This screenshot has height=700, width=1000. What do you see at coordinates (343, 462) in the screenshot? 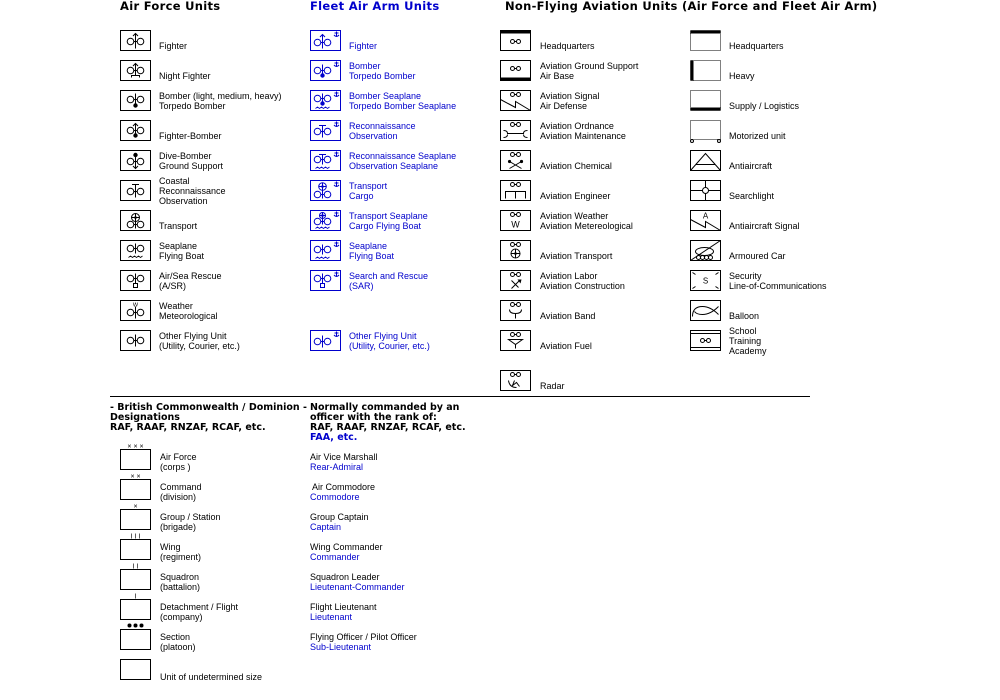
I see `rank-entry: Air Vice Marshall Rear-Admiral` at bounding box center [343, 462].